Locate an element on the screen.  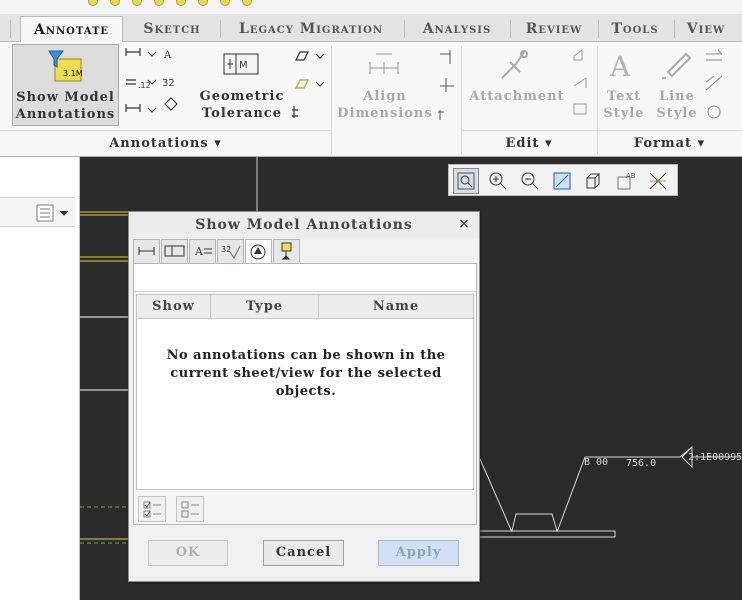
line-style-label-2: Style is located at coordinates (677, 113).